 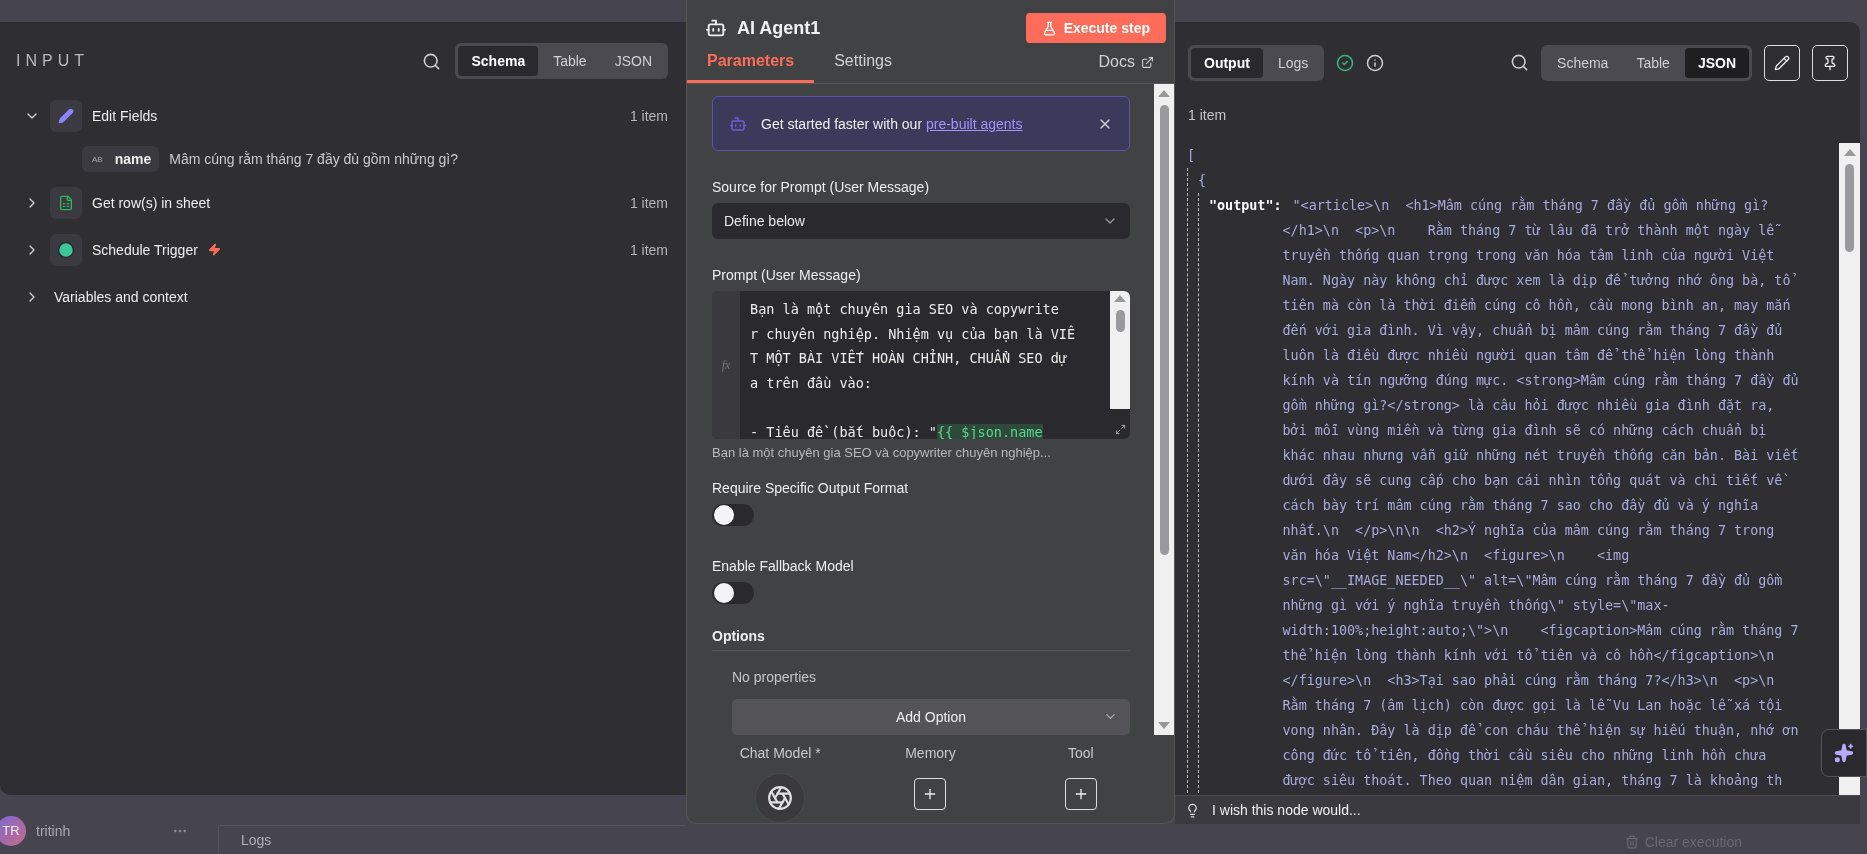 I want to click on node-name: Get row(s) in sheet, so click(x=151, y=202).